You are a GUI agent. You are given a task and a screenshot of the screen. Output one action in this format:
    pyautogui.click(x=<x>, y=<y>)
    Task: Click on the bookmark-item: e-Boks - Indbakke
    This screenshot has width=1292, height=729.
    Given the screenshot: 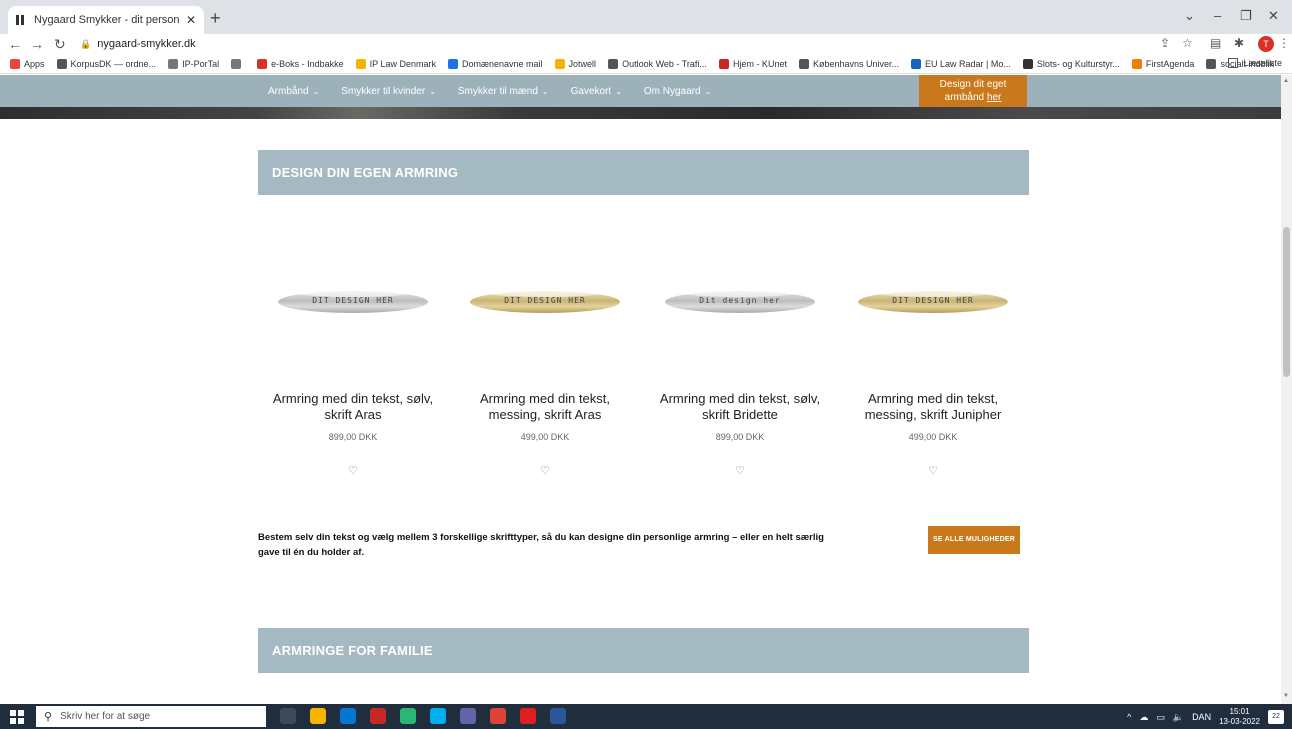 What is the action you would take?
    pyautogui.click(x=300, y=63)
    